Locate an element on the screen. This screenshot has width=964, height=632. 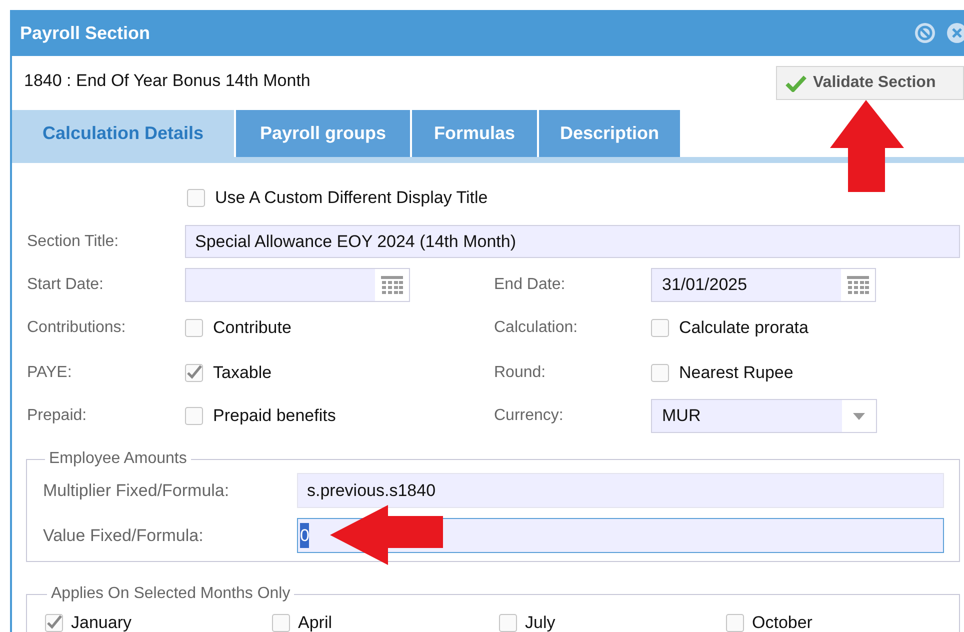
checkbox-label: January is located at coordinates (101, 622).